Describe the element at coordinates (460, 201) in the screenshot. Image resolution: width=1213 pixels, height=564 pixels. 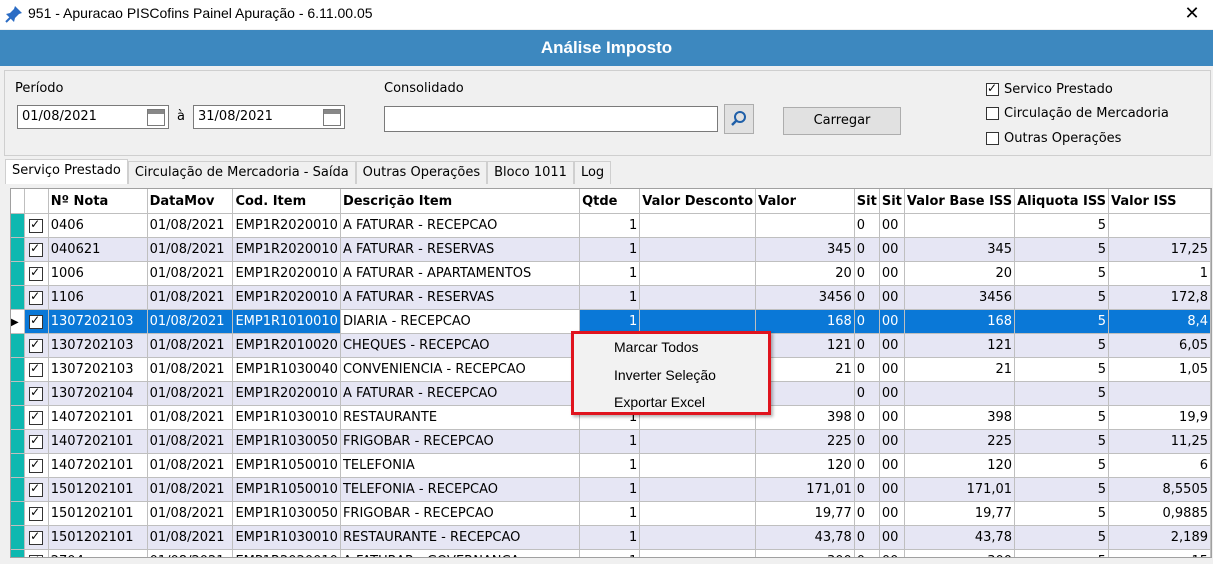
I see `column-header: Descrição Item` at that location.